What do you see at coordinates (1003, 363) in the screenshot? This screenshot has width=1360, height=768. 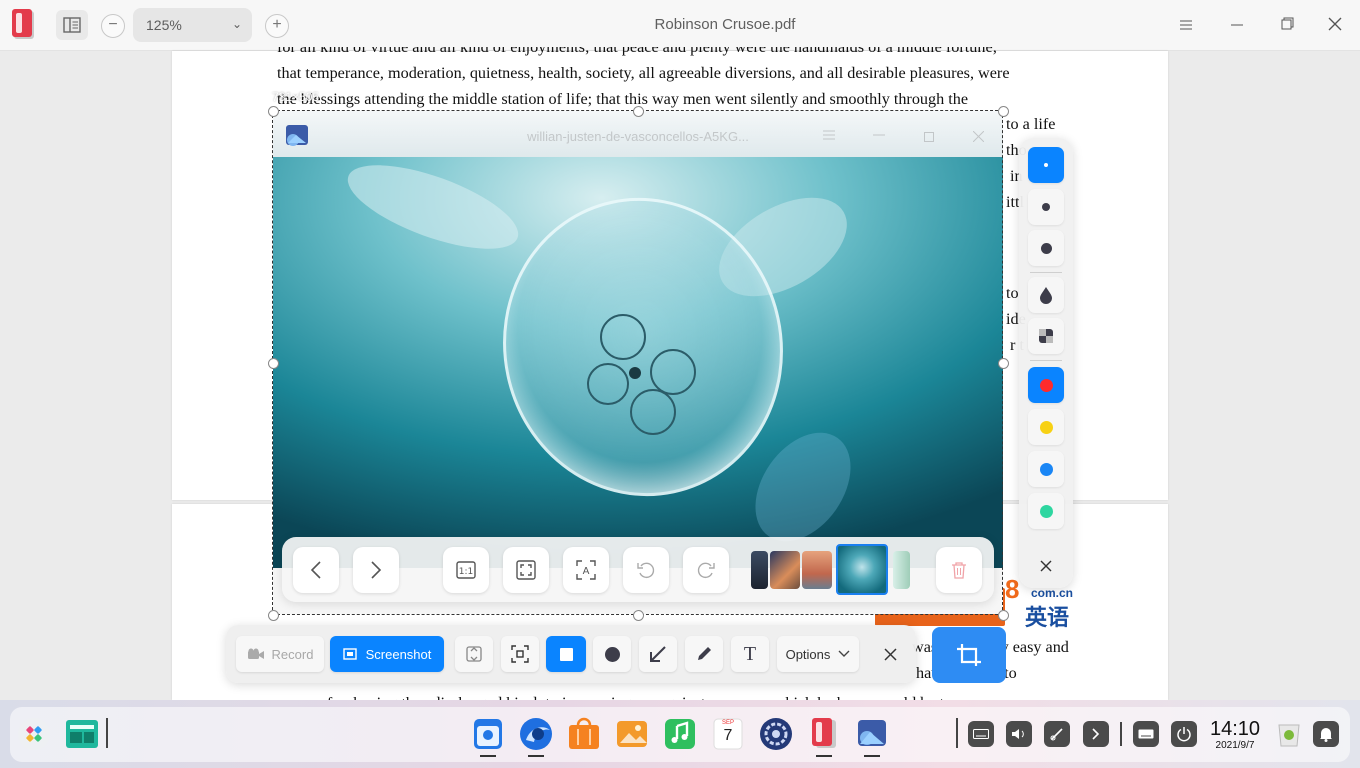 I see `resize-handle-e` at bounding box center [1003, 363].